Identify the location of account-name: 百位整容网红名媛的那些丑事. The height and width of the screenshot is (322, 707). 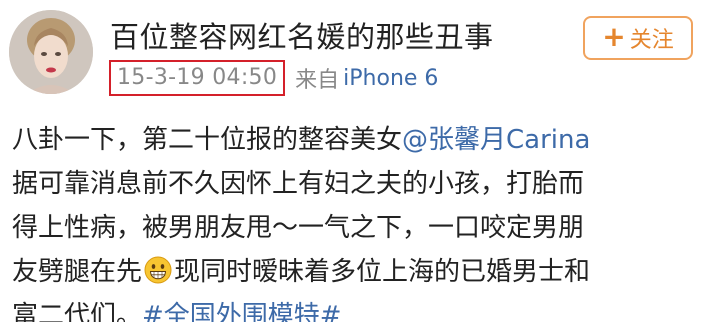
(302, 37).